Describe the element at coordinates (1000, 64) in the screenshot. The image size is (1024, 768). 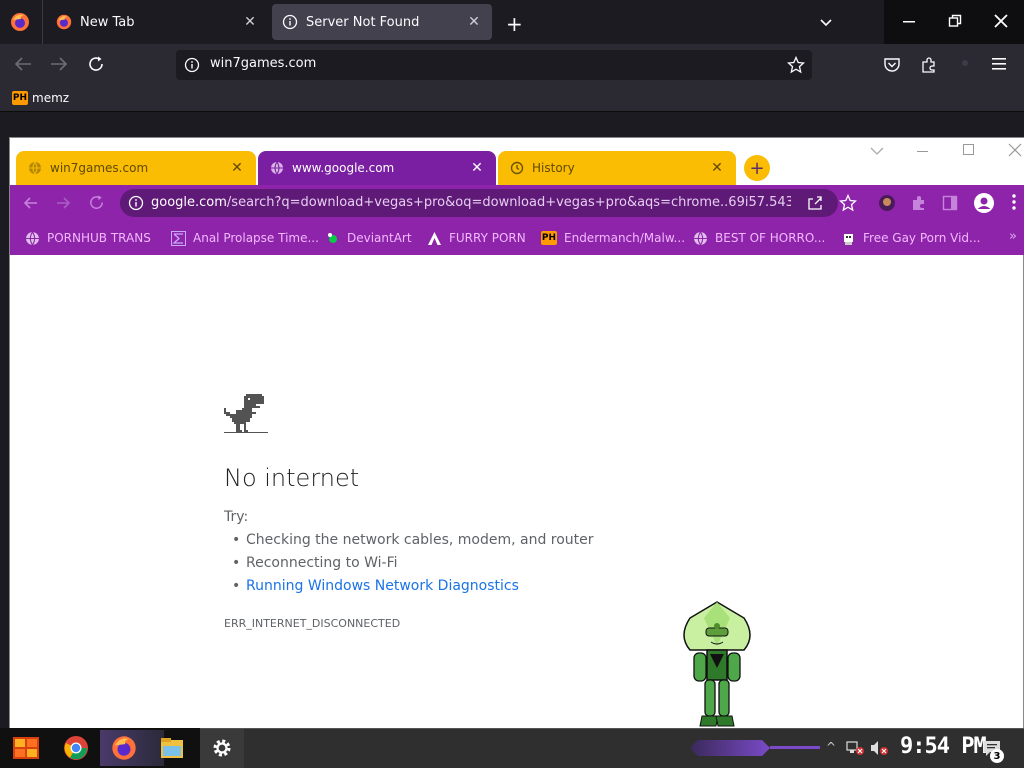
I see `hamburger-menu-icon` at that location.